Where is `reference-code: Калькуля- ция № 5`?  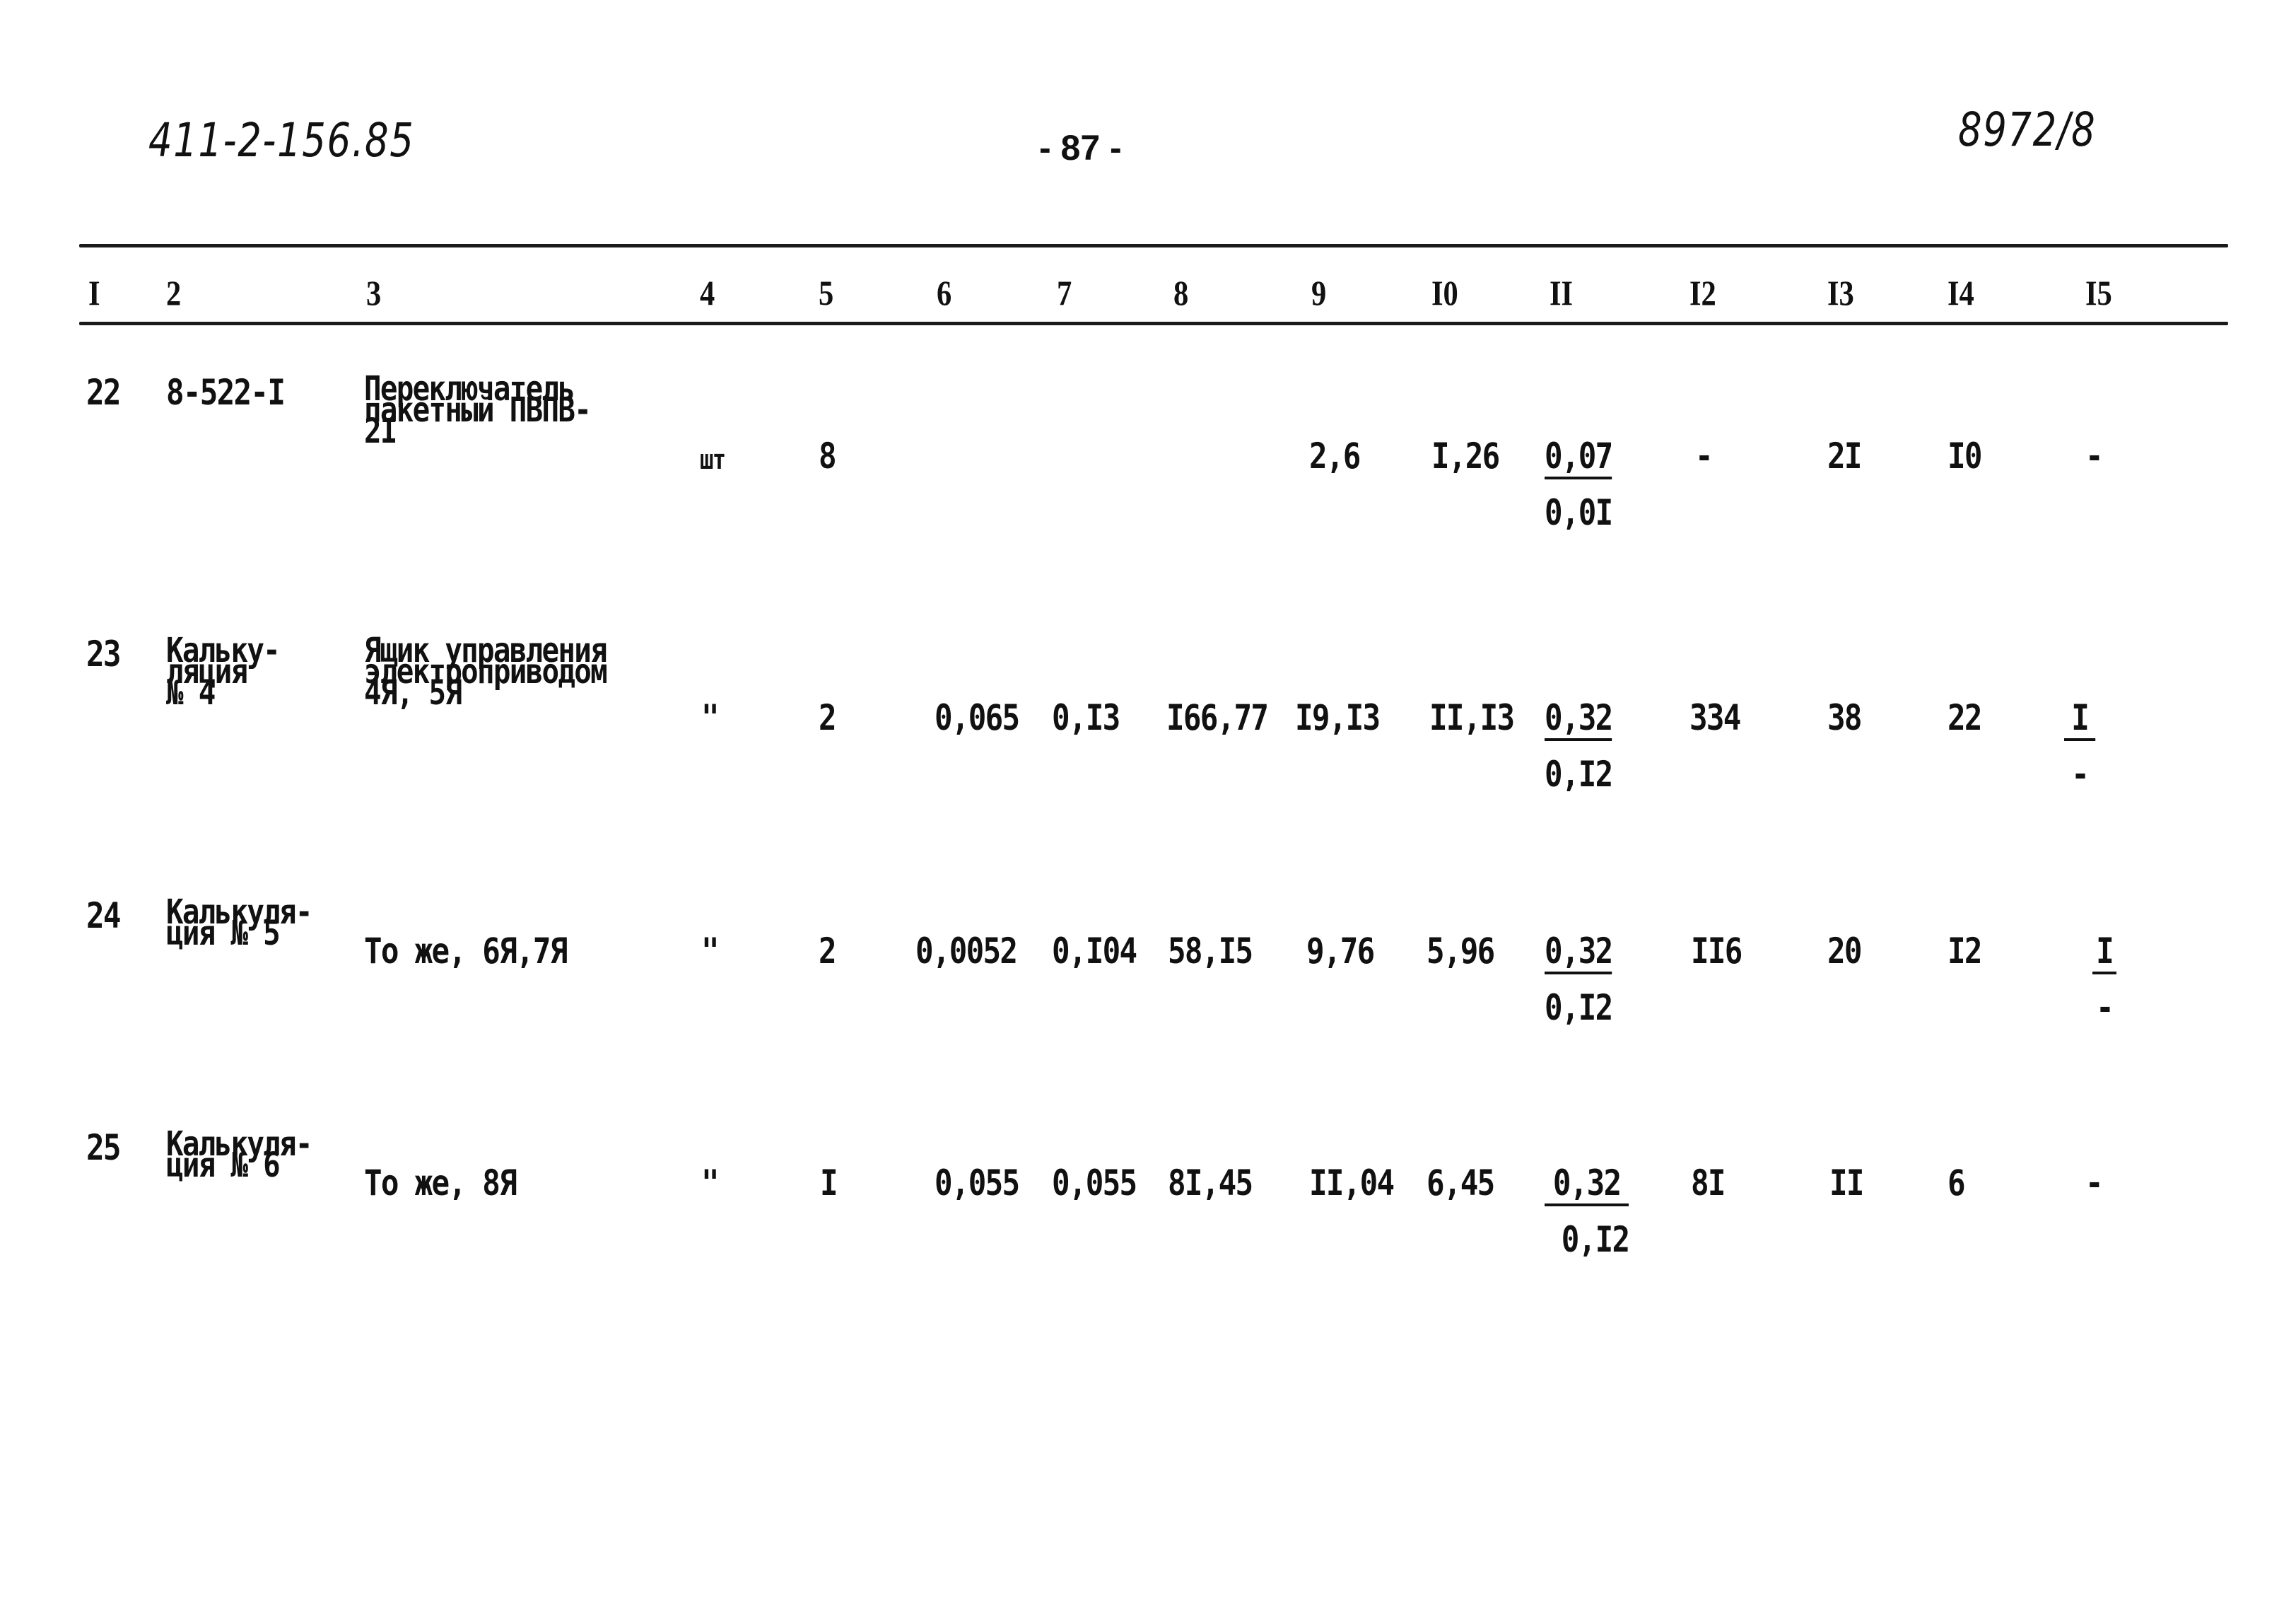 reference-code: Калькуля- ция № 5 is located at coordinates (239, 923).